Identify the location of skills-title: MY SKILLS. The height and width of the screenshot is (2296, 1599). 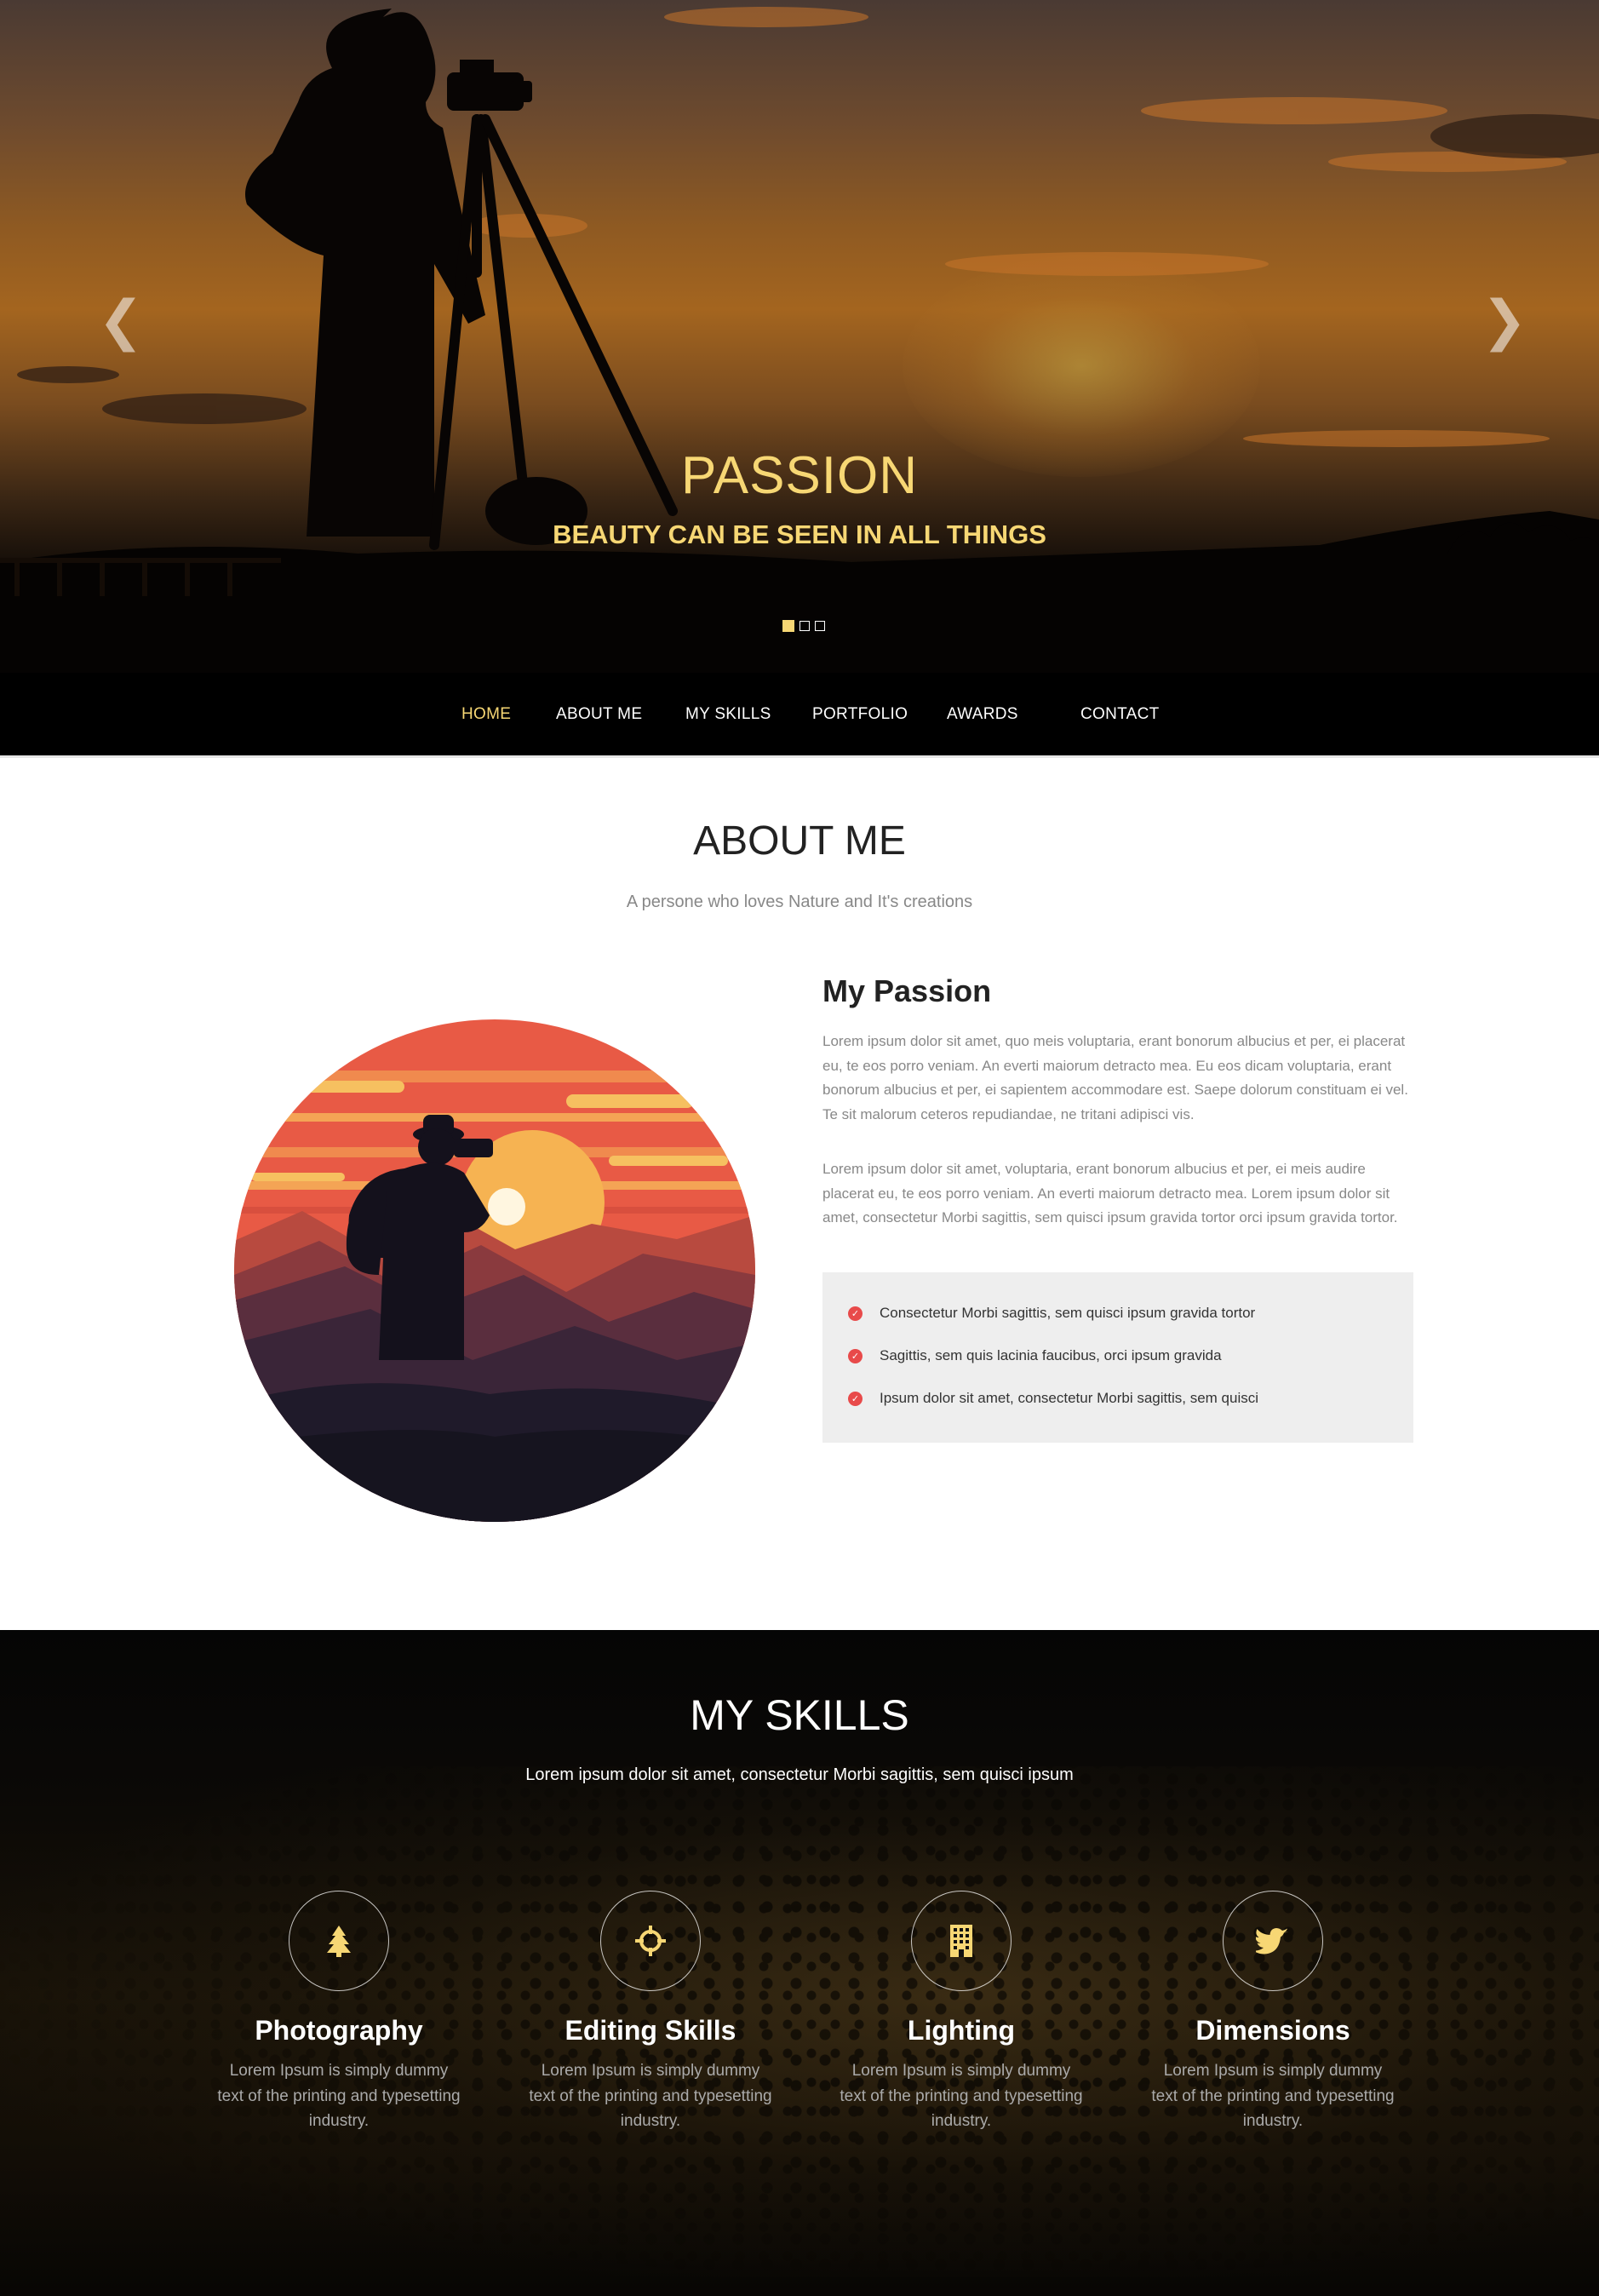
(799, 1715).